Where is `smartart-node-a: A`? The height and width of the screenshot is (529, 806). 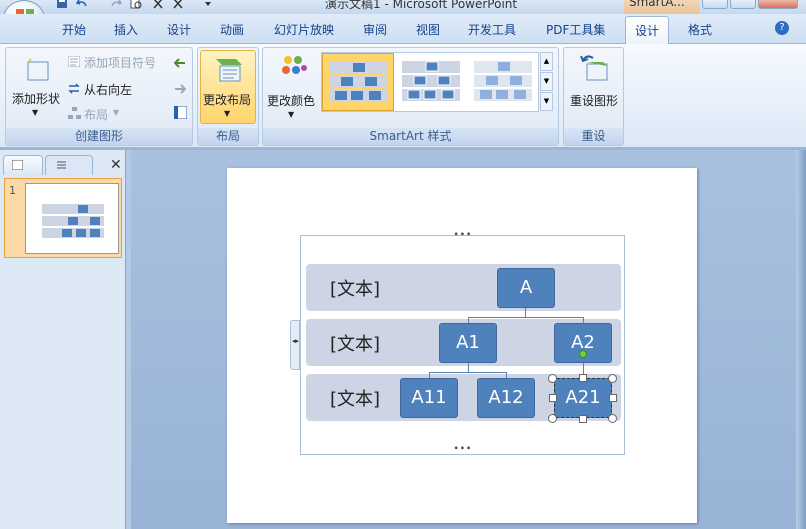 smartart-node-a: A is located at coordinates (526, 288).